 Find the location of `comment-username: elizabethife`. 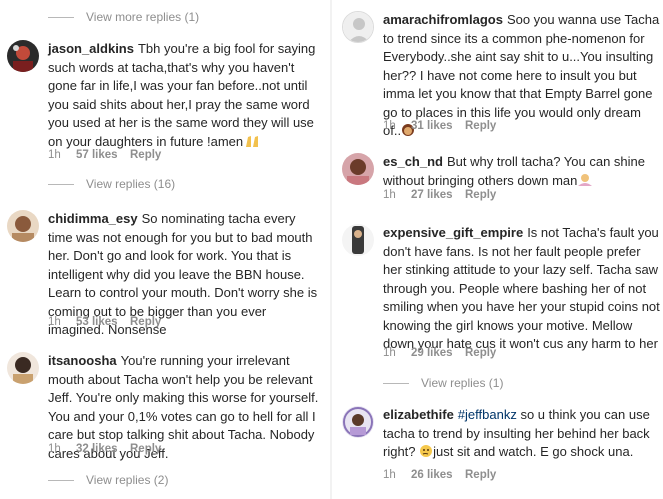

comment-username: elizabethife is located at coordinates (418, 414).